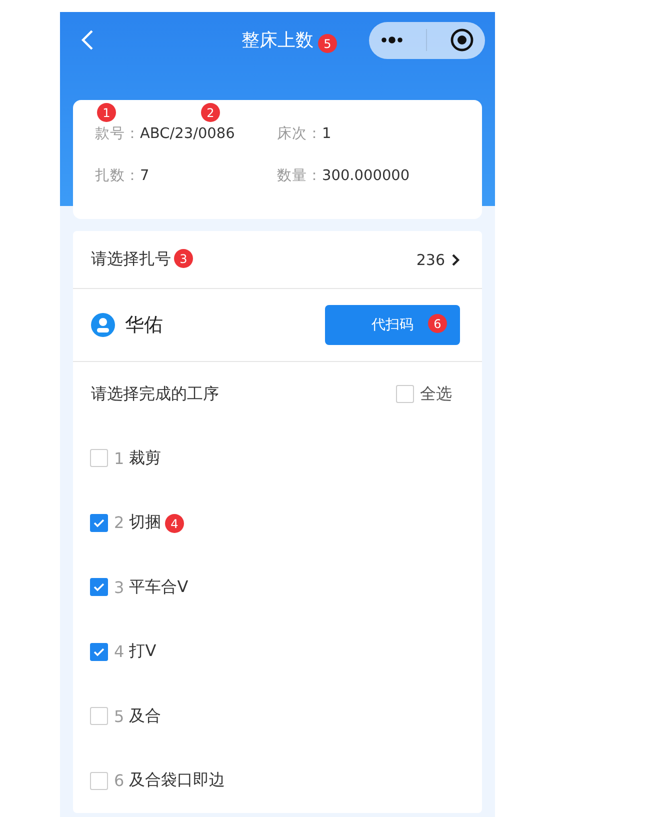  Describe the element at coordinates (119, 652) in the screenshot. I see `step-number: 4` at that location.